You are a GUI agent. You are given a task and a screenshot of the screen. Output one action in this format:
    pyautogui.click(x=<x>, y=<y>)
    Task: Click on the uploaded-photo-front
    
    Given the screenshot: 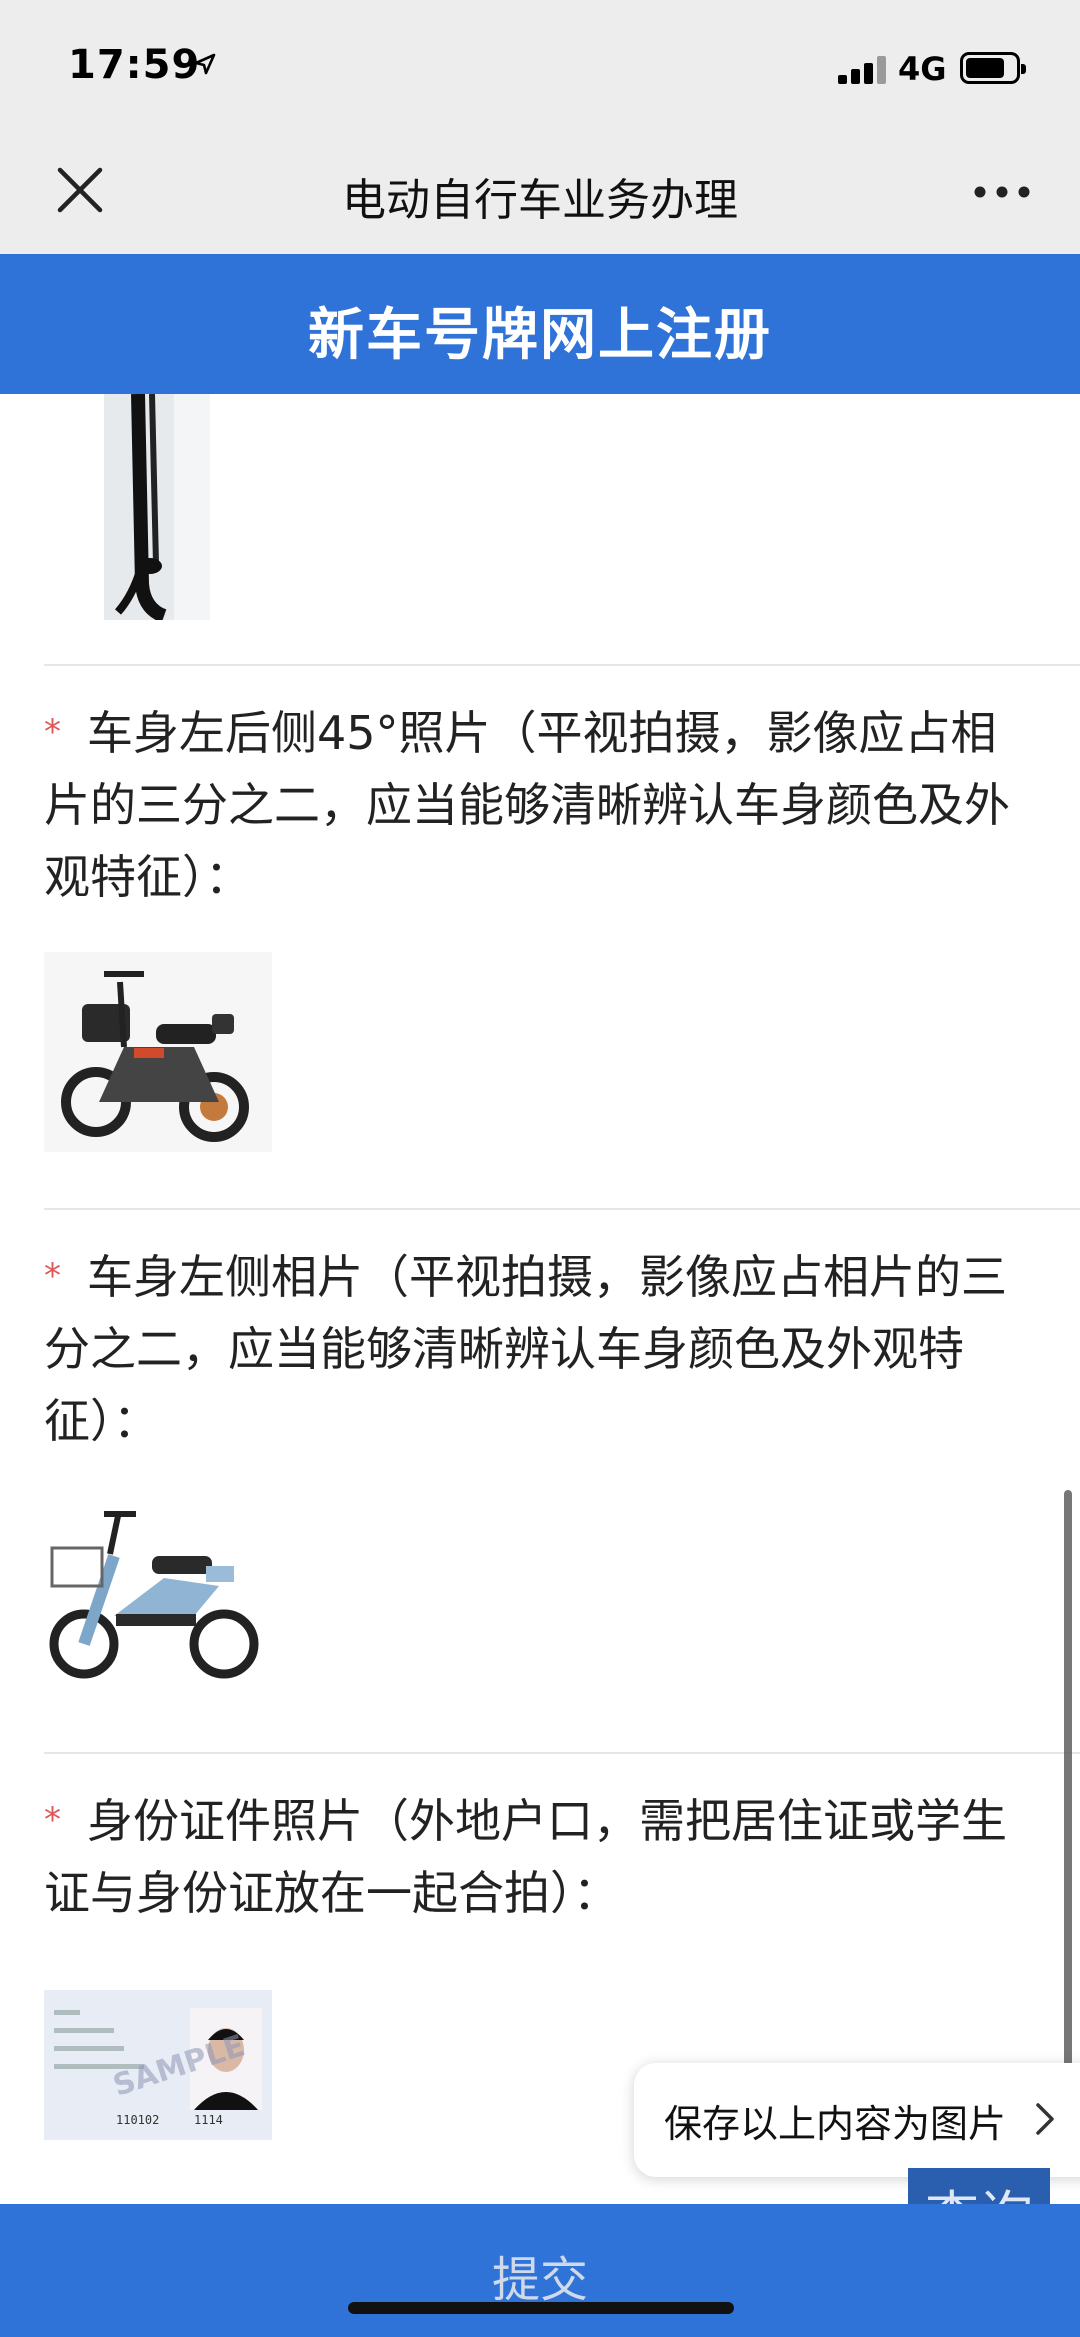 What is the action you would take?
    pyautogui.click(x=157, y=507)
    